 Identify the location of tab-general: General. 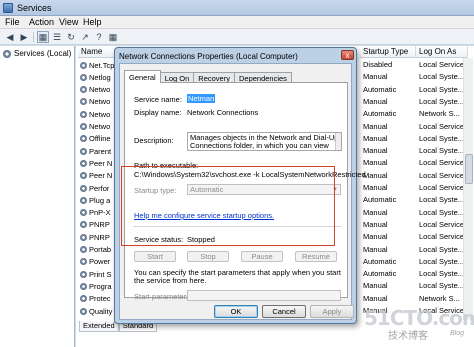
(142, 76).